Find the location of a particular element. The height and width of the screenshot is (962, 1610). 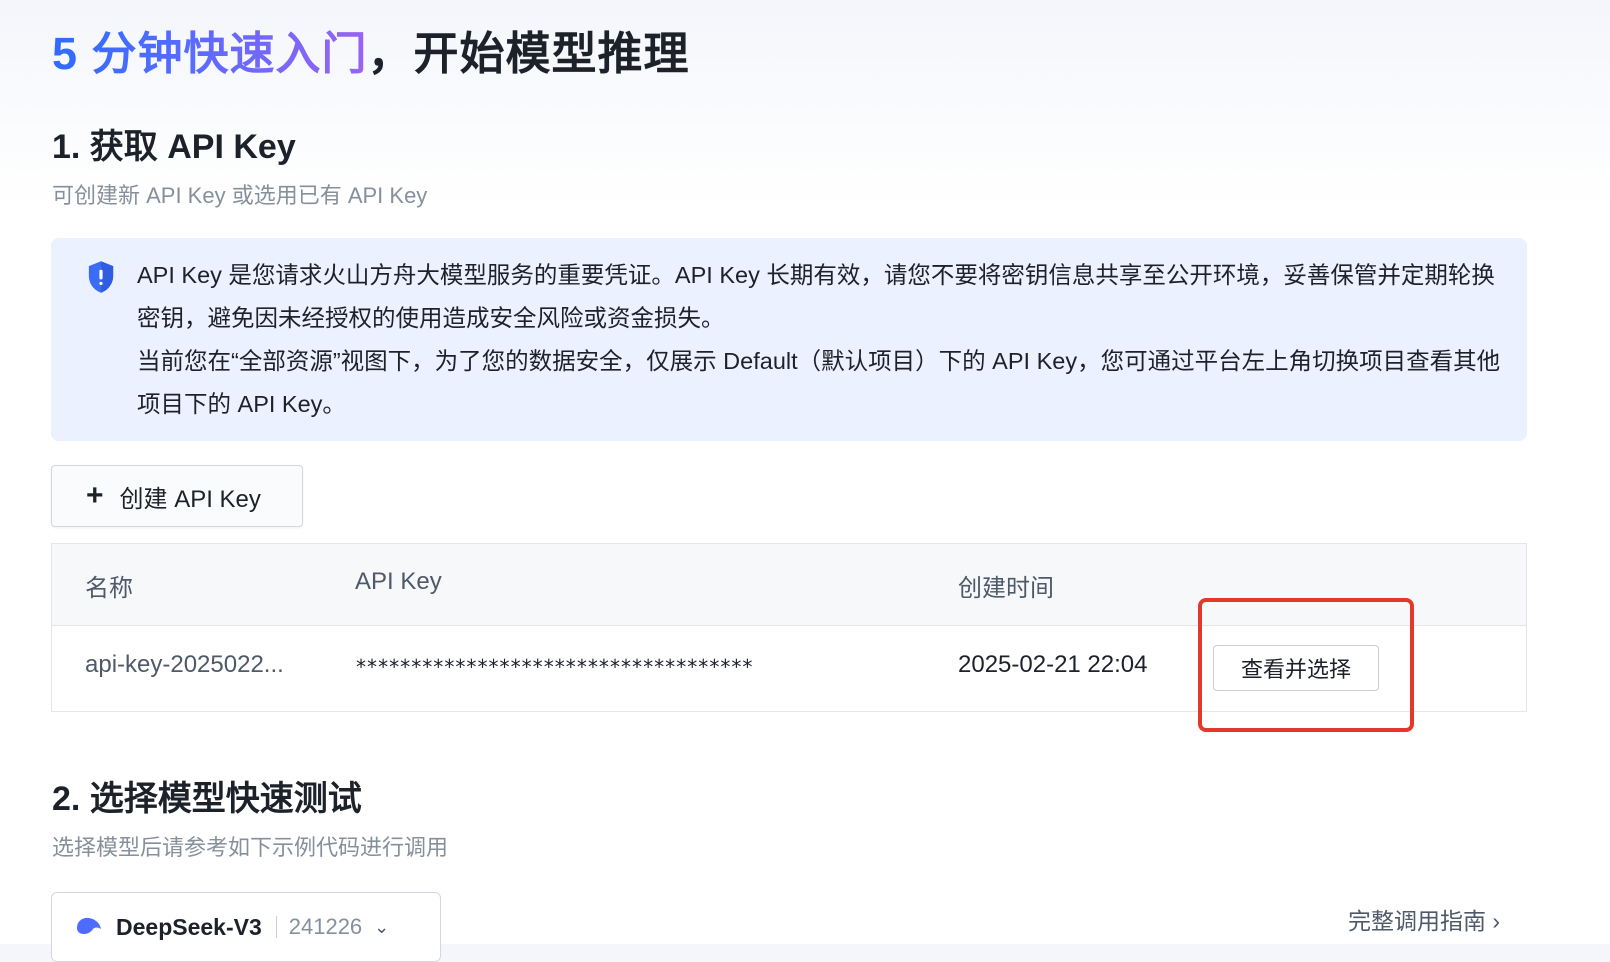

deepseek-logo-icon is located at coordinates (89, 925).